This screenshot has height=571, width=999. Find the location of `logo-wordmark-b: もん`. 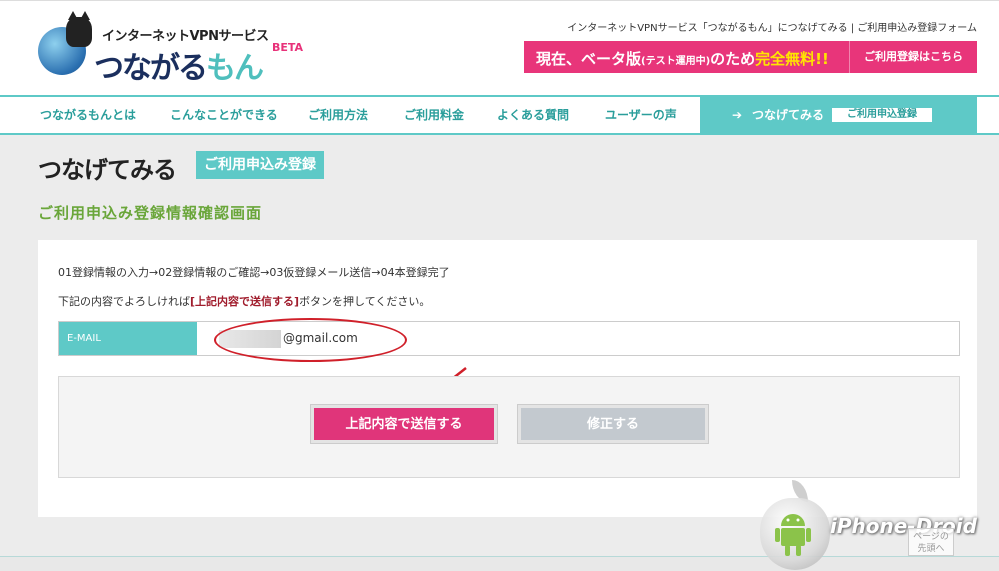

logo-wordmark-b: もん is located at coordinates (235, 68).